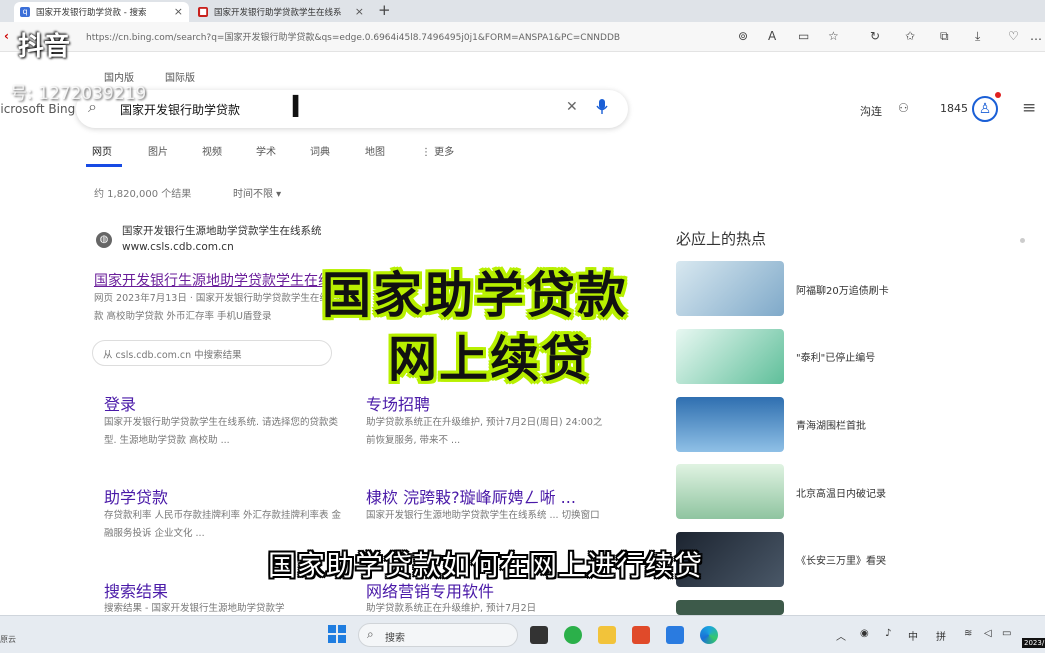 The image size is (1045, 653). Describe the element at coordinates (772, 36) in the screenshot. I see `read-aloud-icon: A` at that location.